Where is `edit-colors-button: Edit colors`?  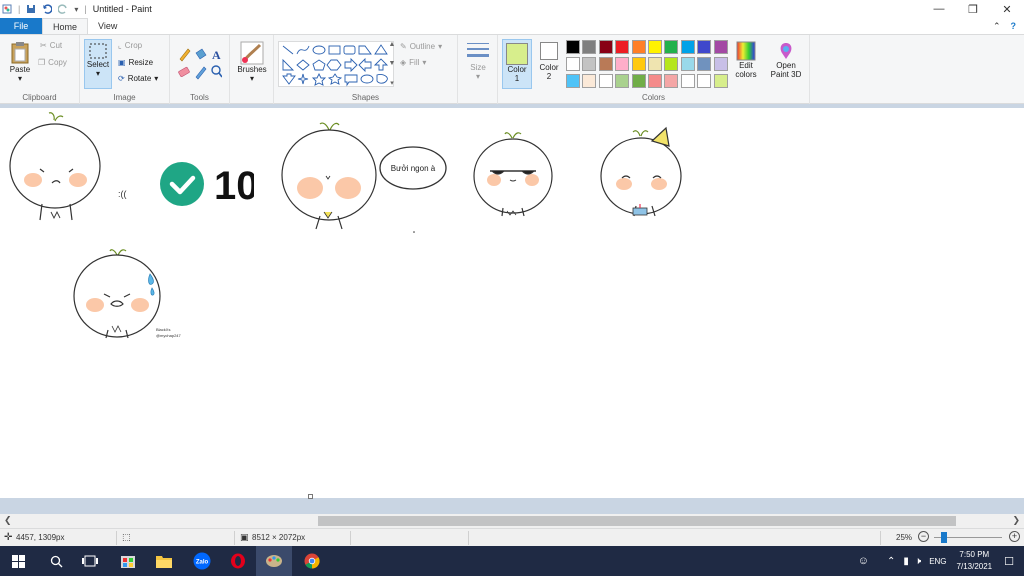
edit-colors-button: Edit colors is located at coordinates (746, 60).